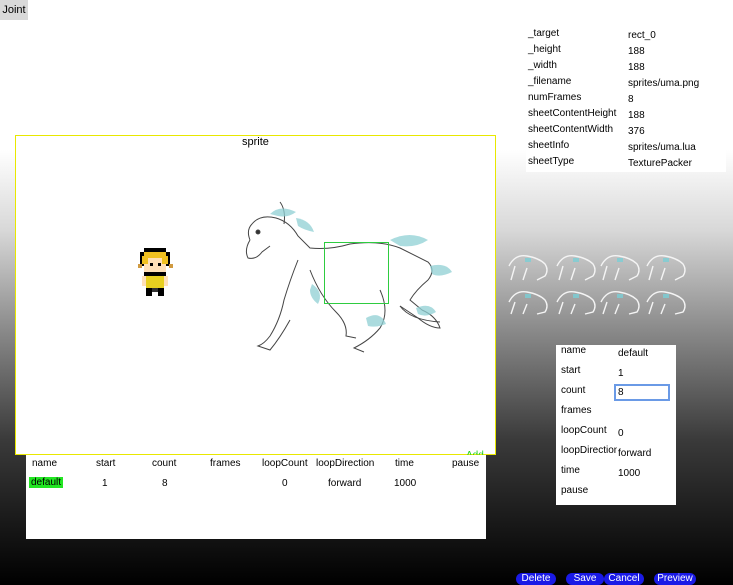 This screenshot has width=733, height=585. I want to click on column-header-count: count, so click(164, 463).